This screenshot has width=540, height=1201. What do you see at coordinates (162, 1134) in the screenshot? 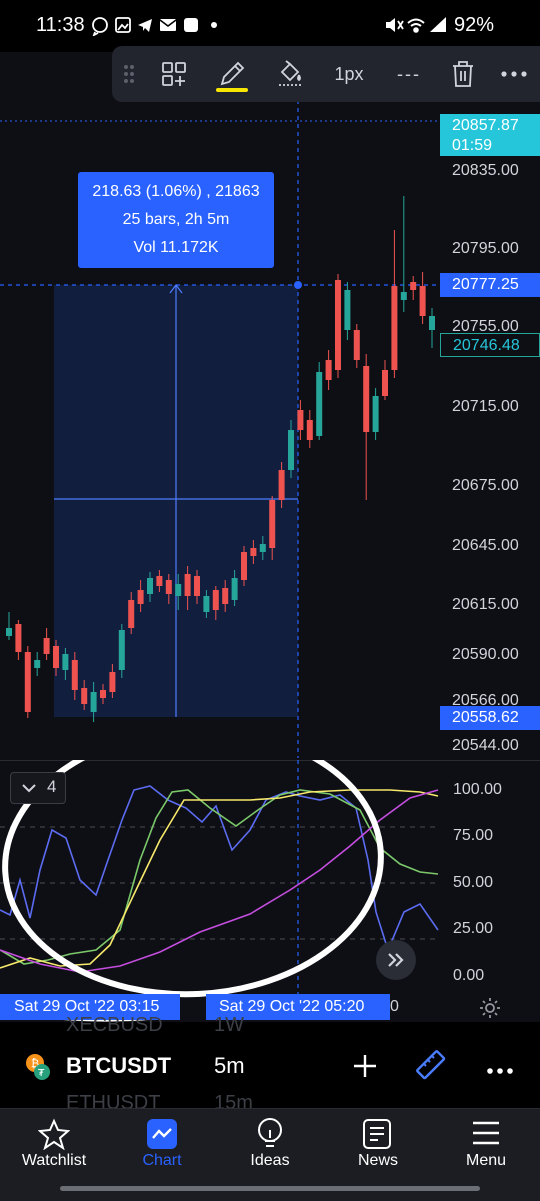
I see `chart-icon` at bounding box center [162, 1134].